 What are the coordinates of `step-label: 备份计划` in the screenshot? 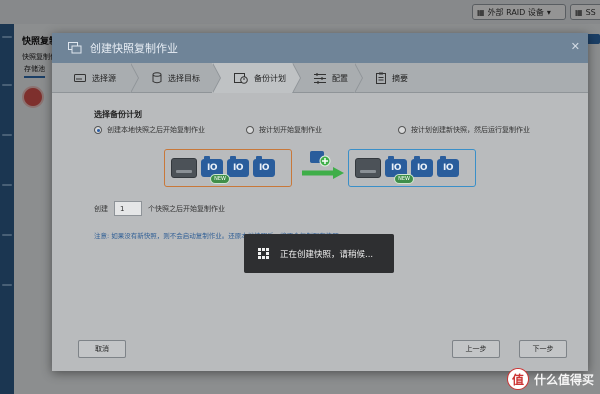 It's located at (270, 78).